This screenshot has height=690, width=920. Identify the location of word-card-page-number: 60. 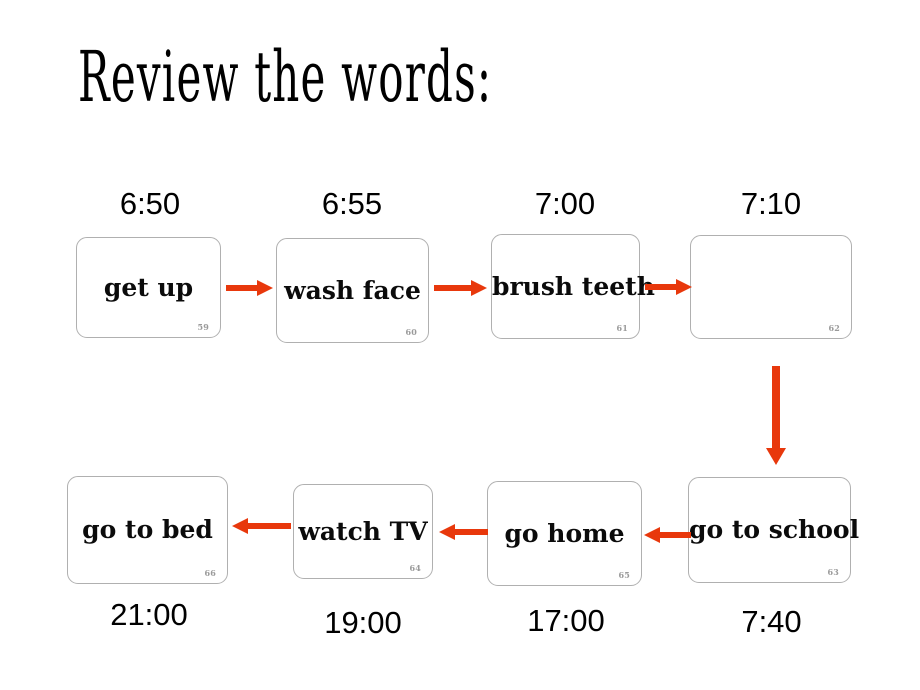
(411, 332).